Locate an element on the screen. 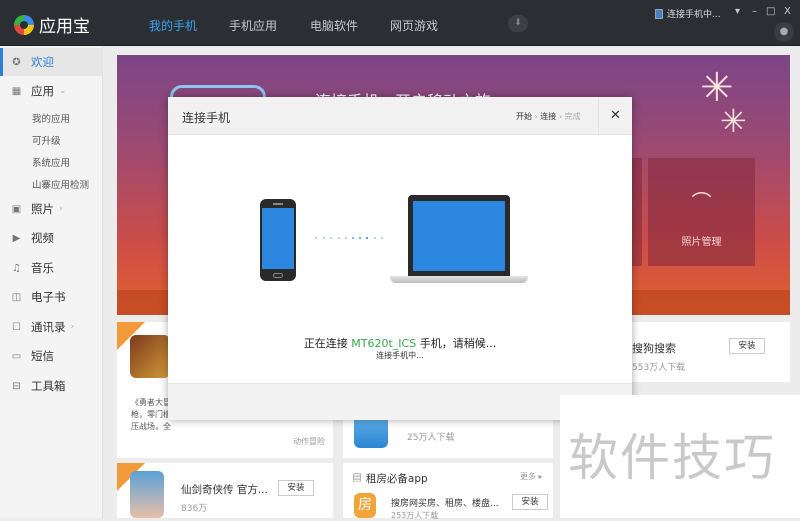  game-desc: 压战场，全 is located at coordinates (151, 426).